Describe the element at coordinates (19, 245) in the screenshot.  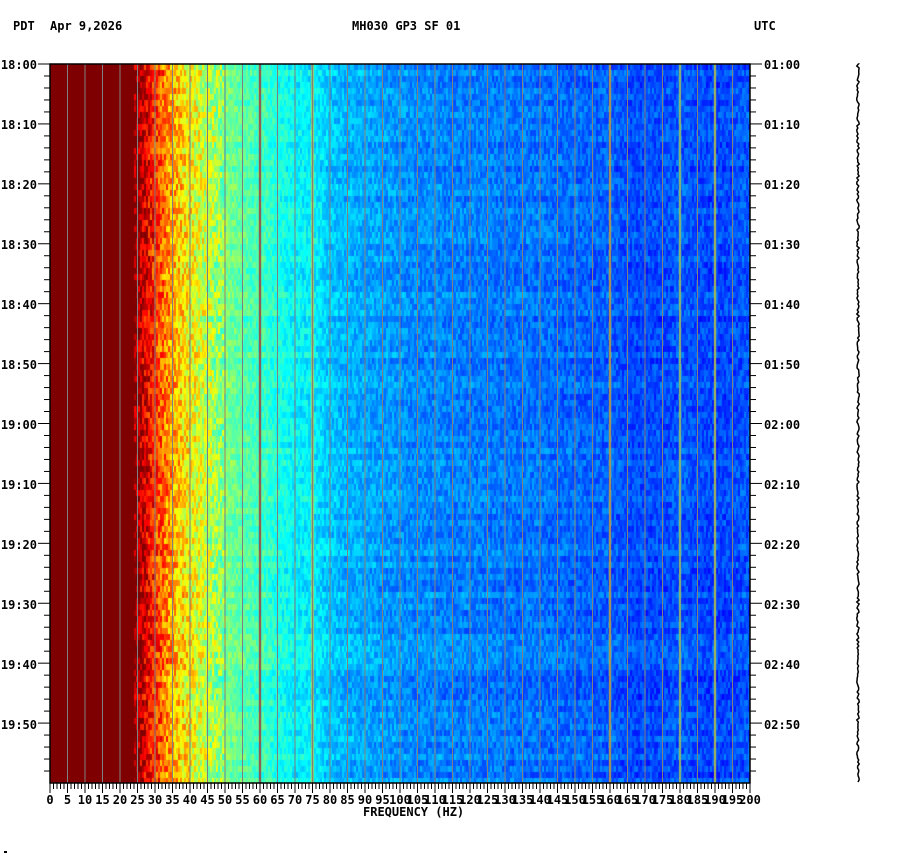
I see `left-time-label: 18:30` at that location.